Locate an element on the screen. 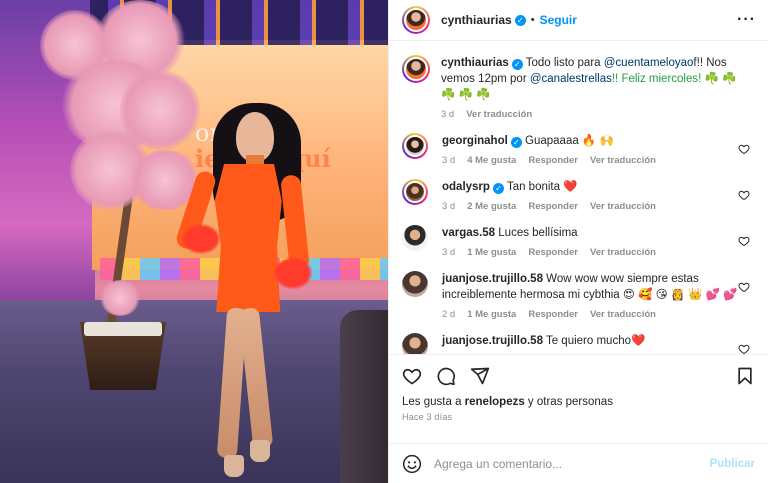 The image size is (768, 483). comment-text: Te quiero mucho❤️ is located at coordinates (595, 341).